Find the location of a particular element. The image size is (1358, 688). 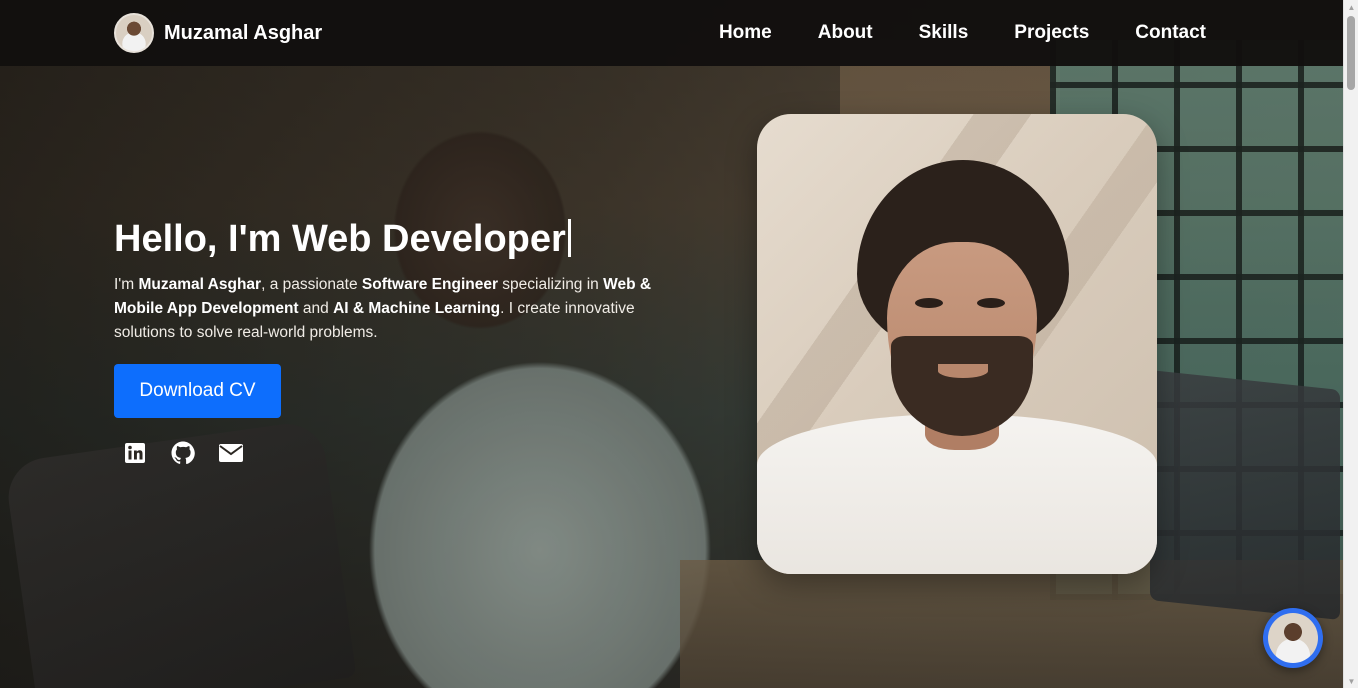

brand-avatar is located at coordinates (134, 33).